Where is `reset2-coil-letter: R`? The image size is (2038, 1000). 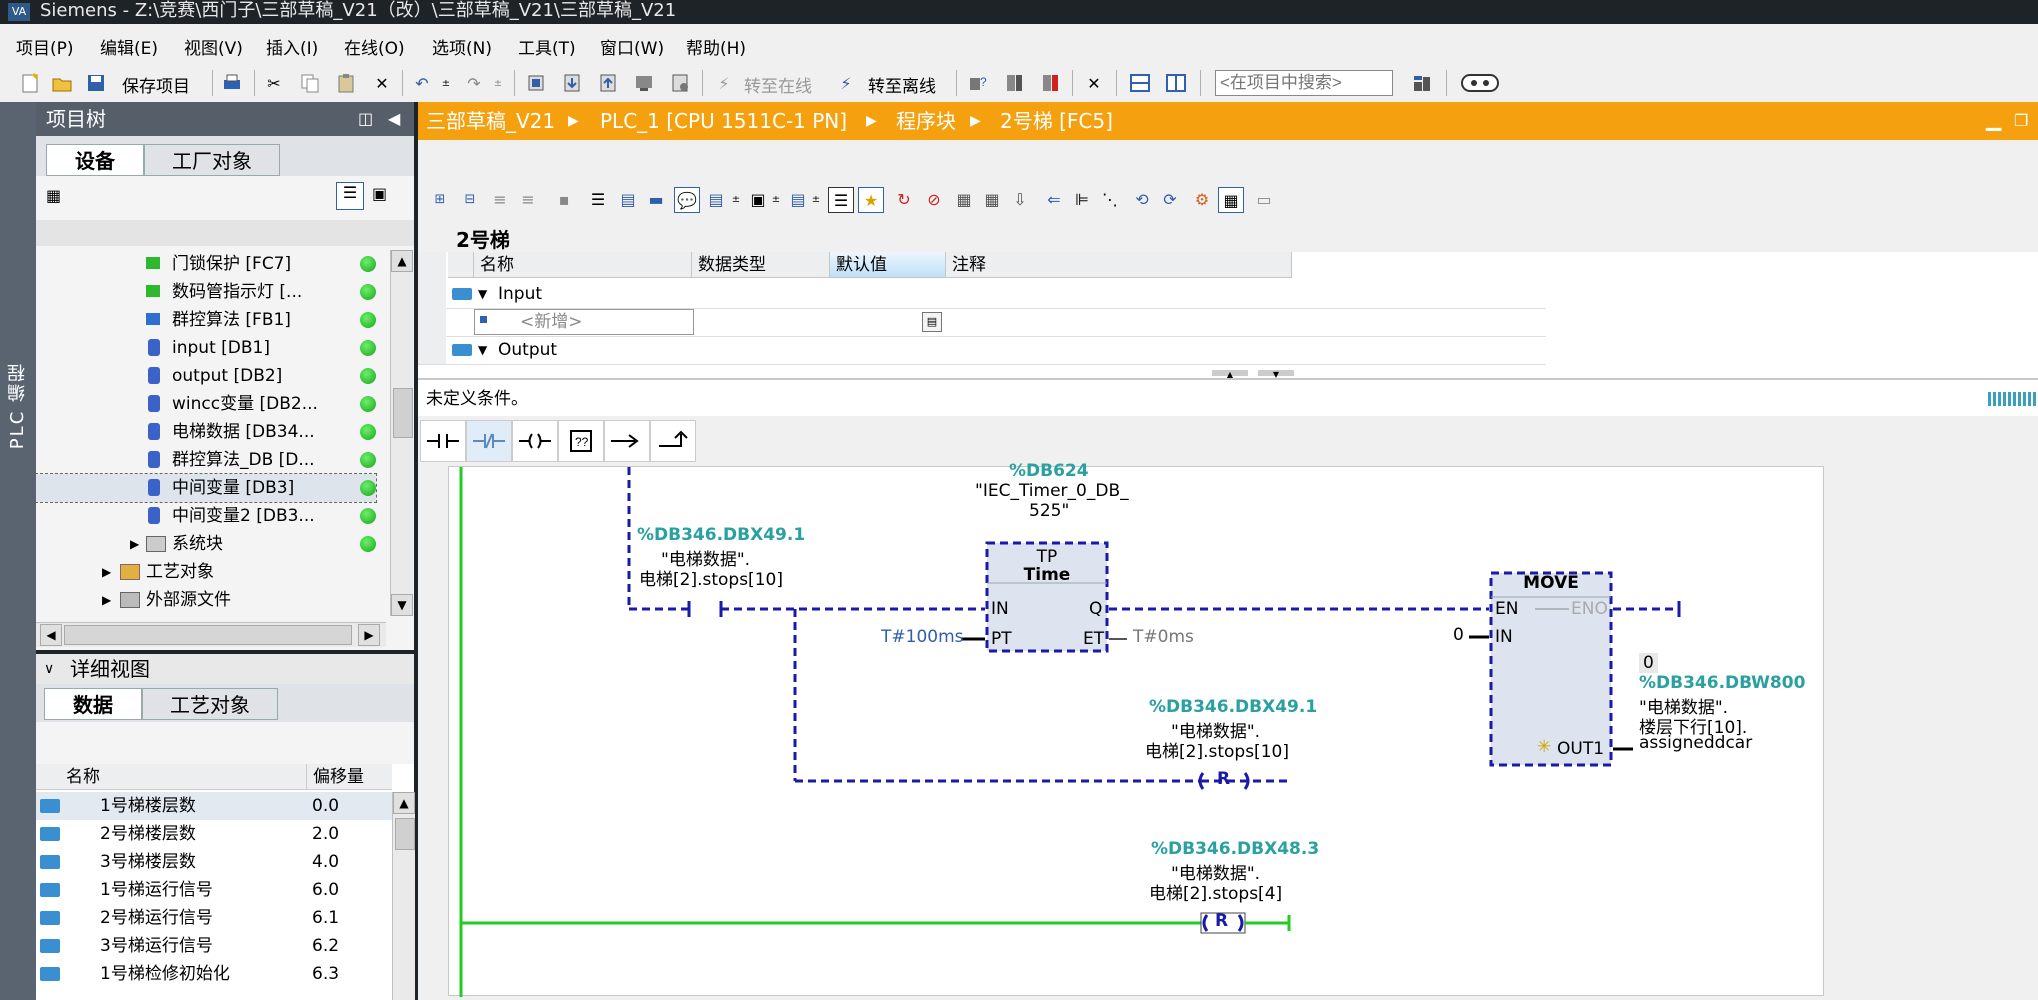 reset2-coil-letter: R is located at coordinates (1221, 921).